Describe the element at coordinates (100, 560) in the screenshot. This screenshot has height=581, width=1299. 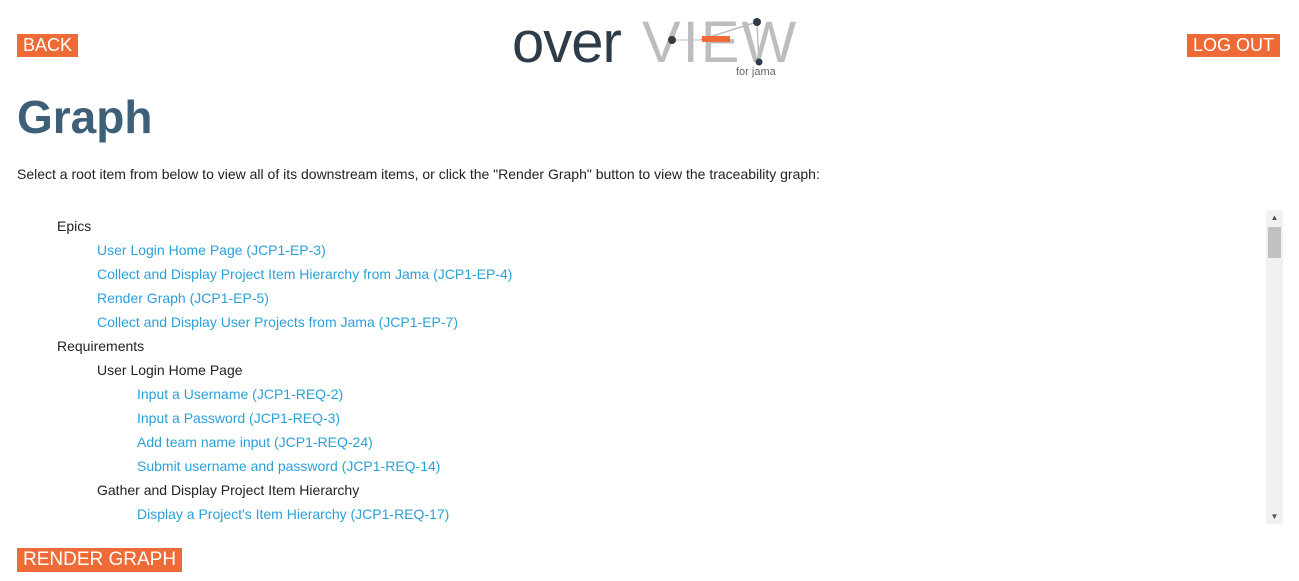
I see `render-graph-button: RENDER GRAPH` at that location.